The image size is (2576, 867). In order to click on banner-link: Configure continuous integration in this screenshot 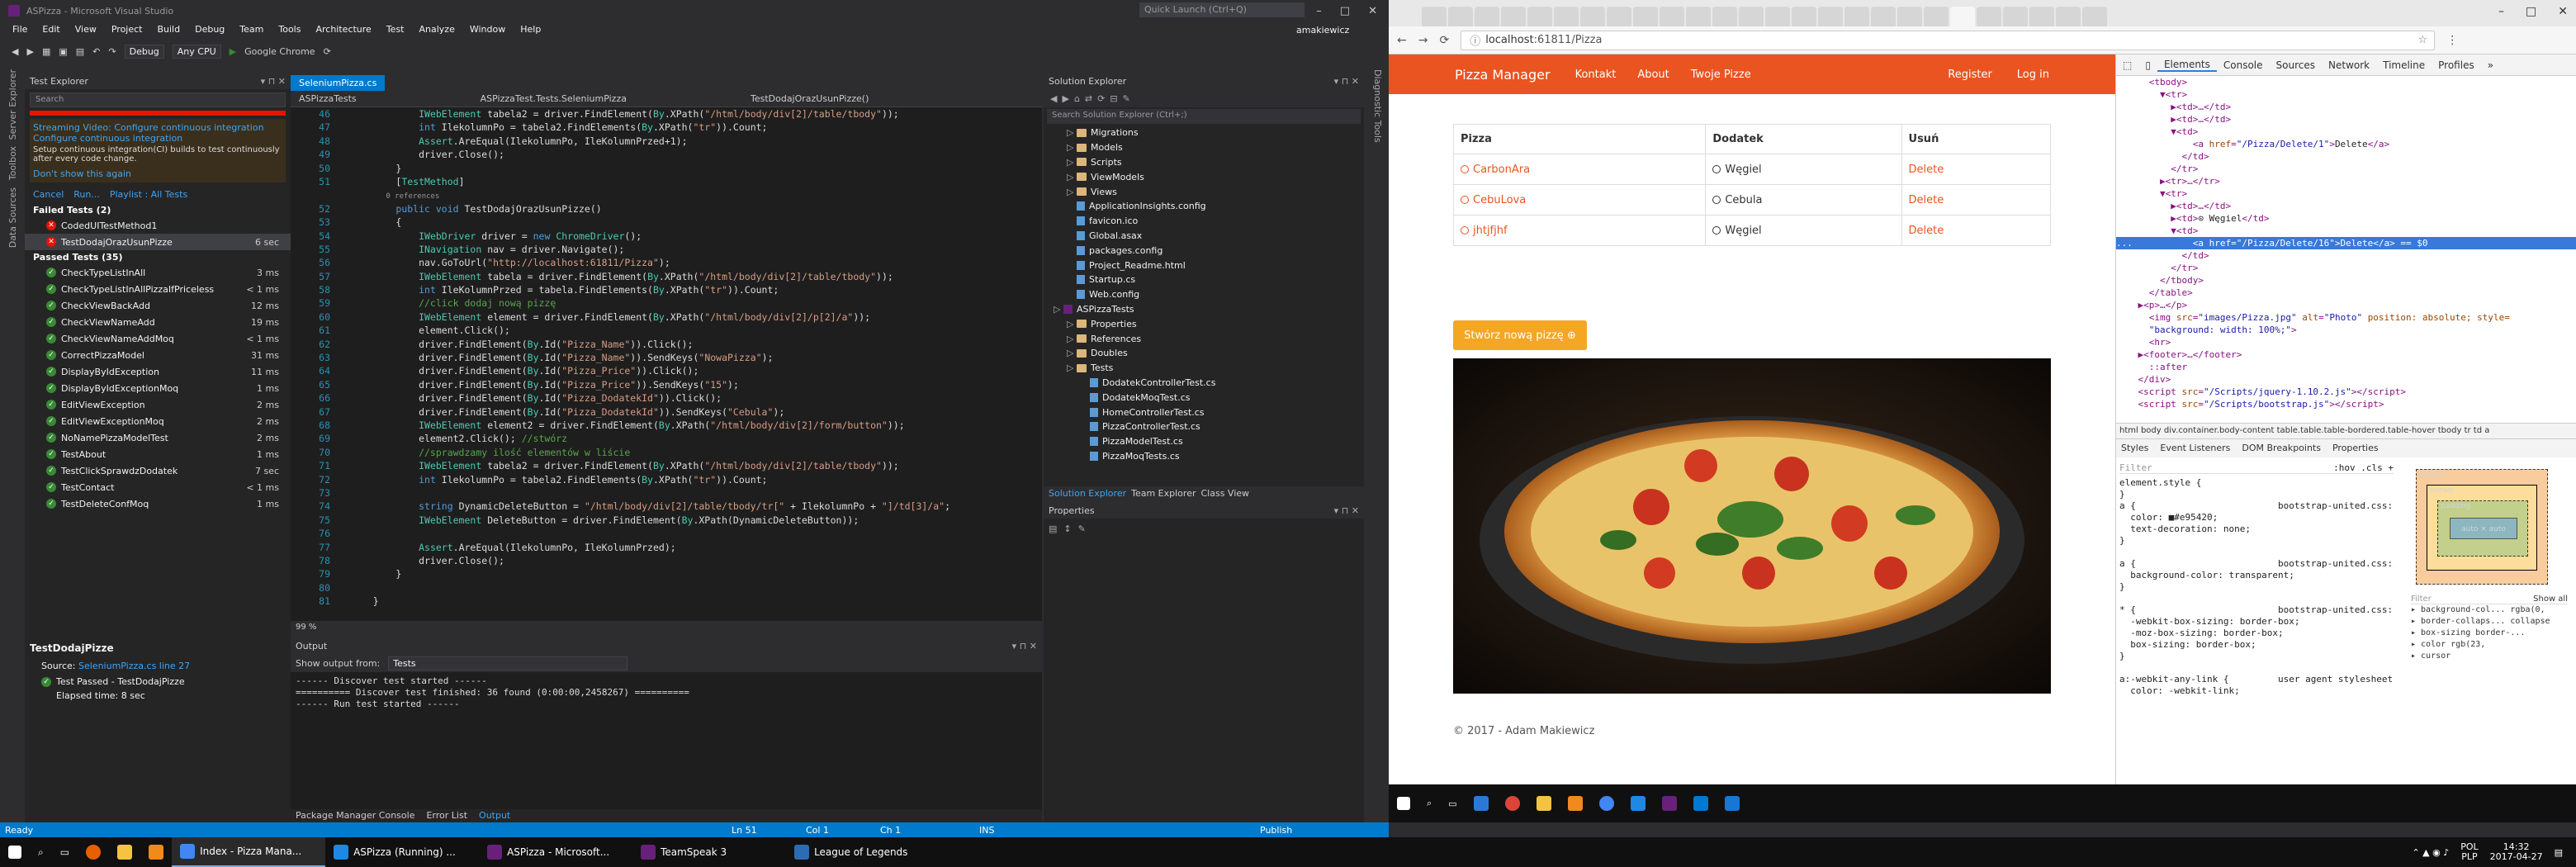, I will do `click(157, 138)`.